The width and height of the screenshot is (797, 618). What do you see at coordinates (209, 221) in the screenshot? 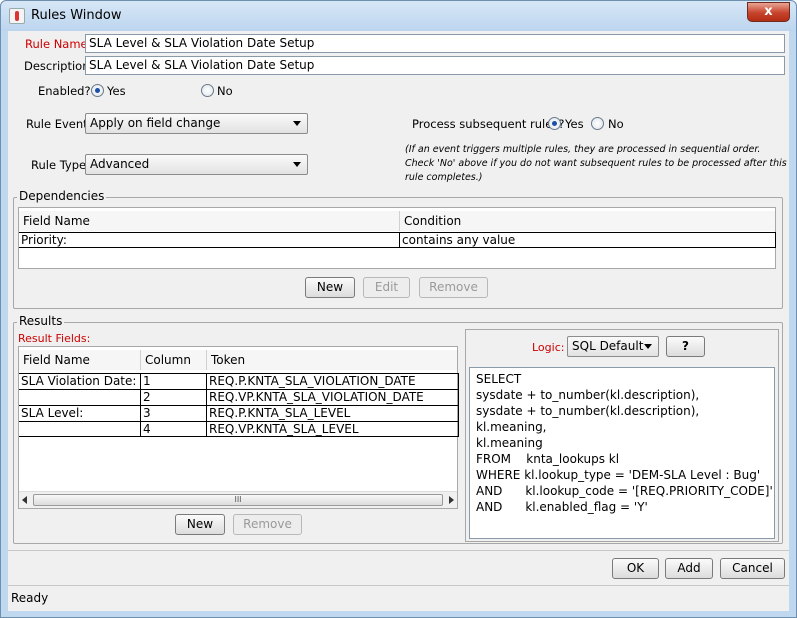
I see `dependencies-col-field-name: Field Name` at bounding box center [209, 221].